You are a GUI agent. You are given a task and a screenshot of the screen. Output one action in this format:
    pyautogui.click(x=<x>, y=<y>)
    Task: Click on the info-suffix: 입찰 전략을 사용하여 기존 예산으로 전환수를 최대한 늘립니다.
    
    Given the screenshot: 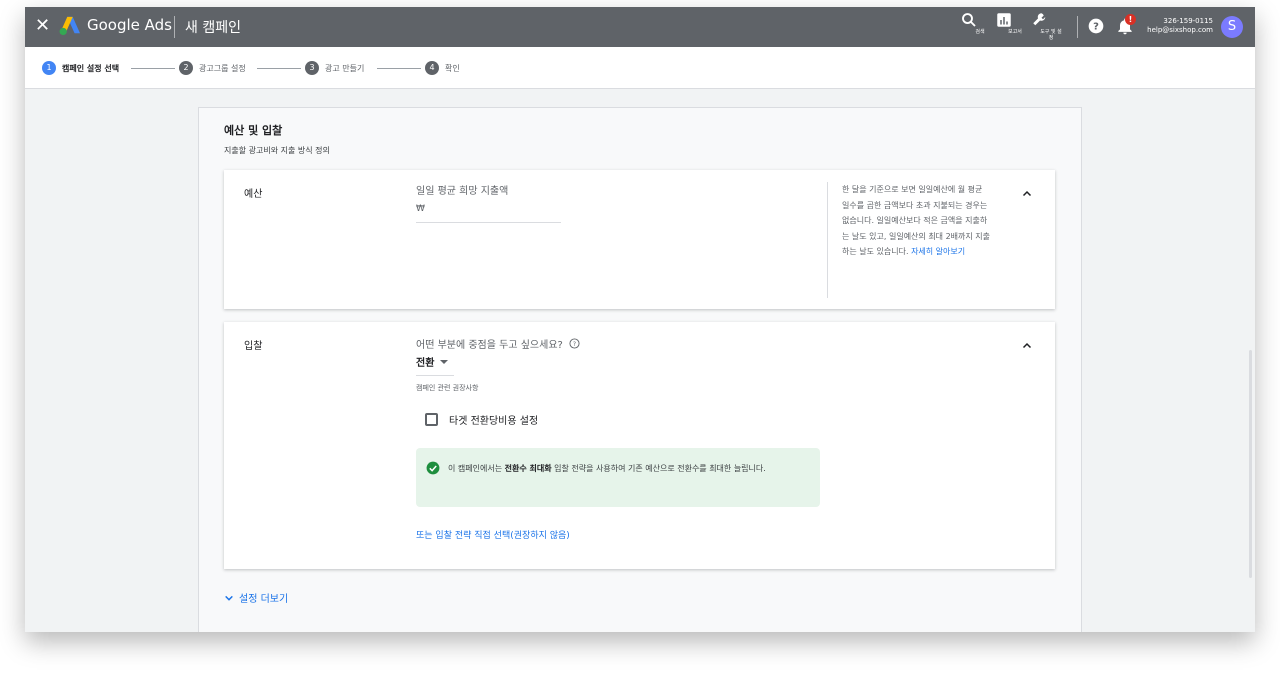 What is the action you would take?
    pyautogui.click(x=658, y=468)
    